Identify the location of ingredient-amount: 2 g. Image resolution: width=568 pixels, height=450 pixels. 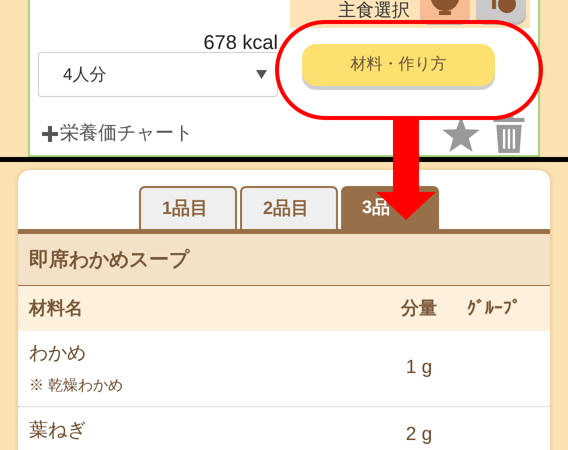
(419, 435).